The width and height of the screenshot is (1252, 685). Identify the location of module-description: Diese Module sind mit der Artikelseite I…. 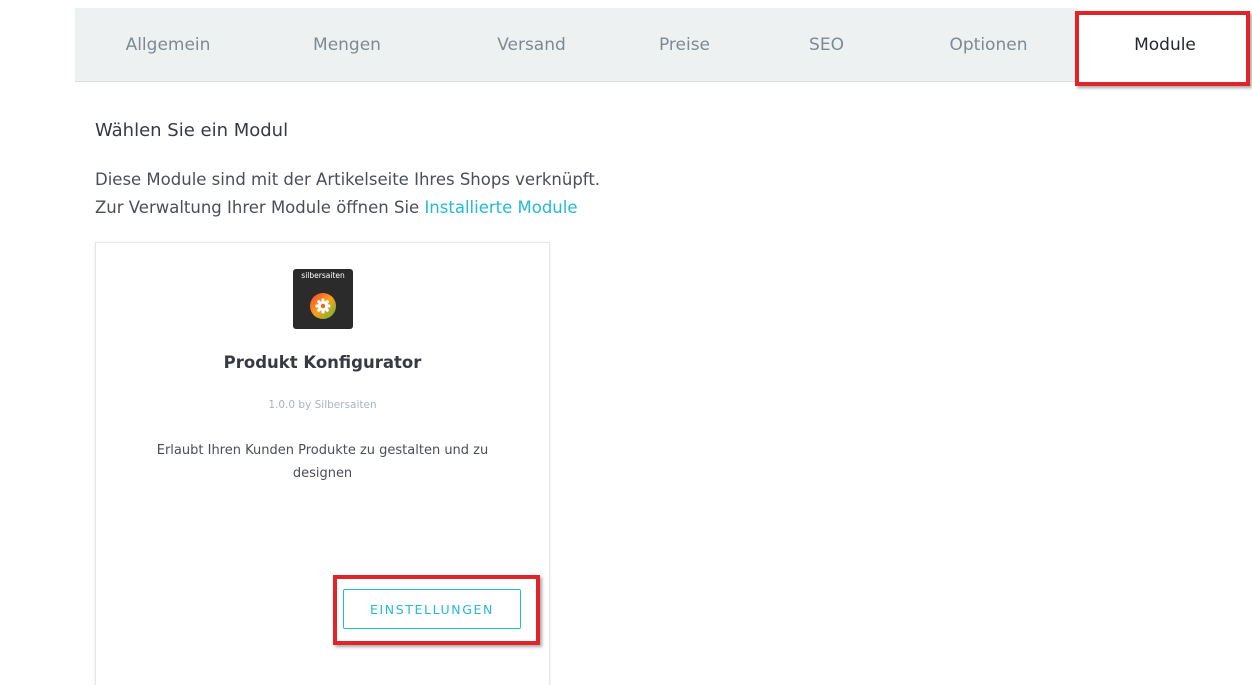
(348, 179).